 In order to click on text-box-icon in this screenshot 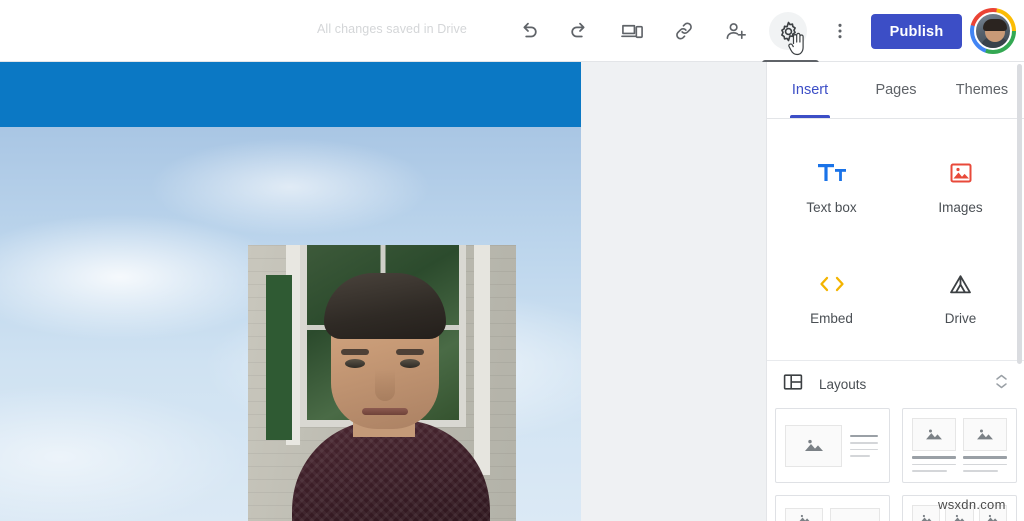, I will do `click(831, 173)`.